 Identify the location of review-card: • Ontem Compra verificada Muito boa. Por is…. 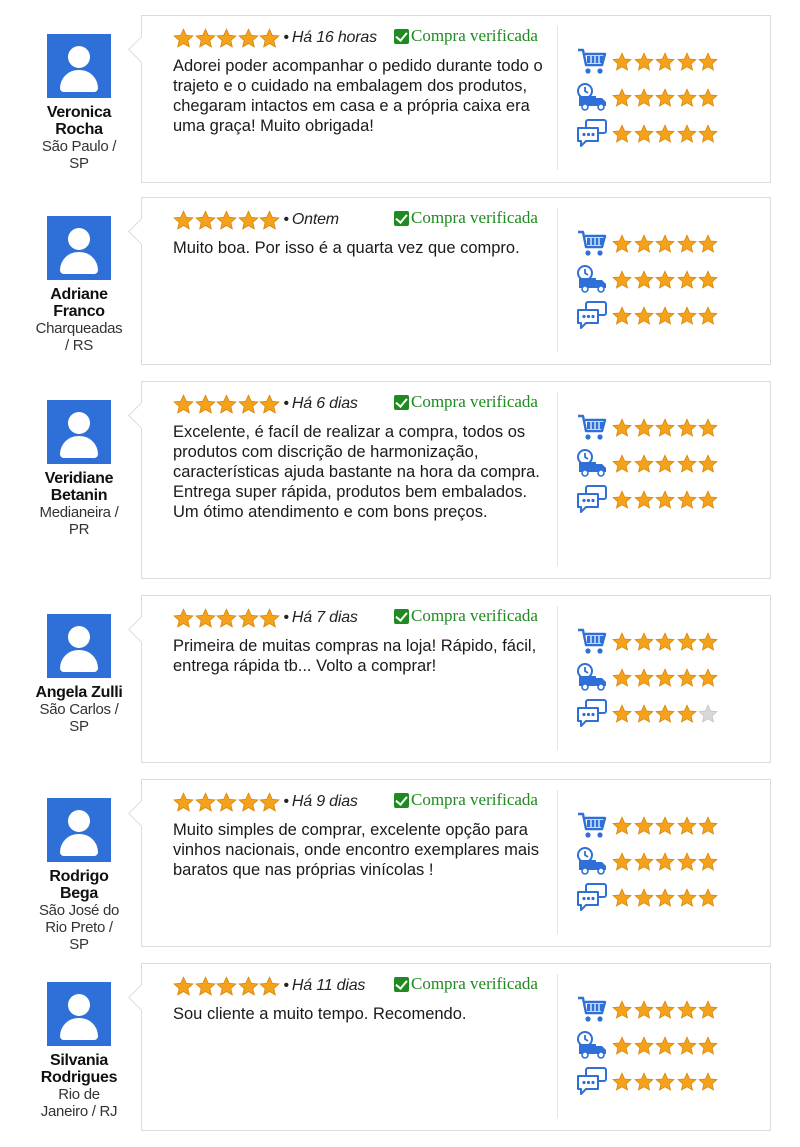
(449, 281).